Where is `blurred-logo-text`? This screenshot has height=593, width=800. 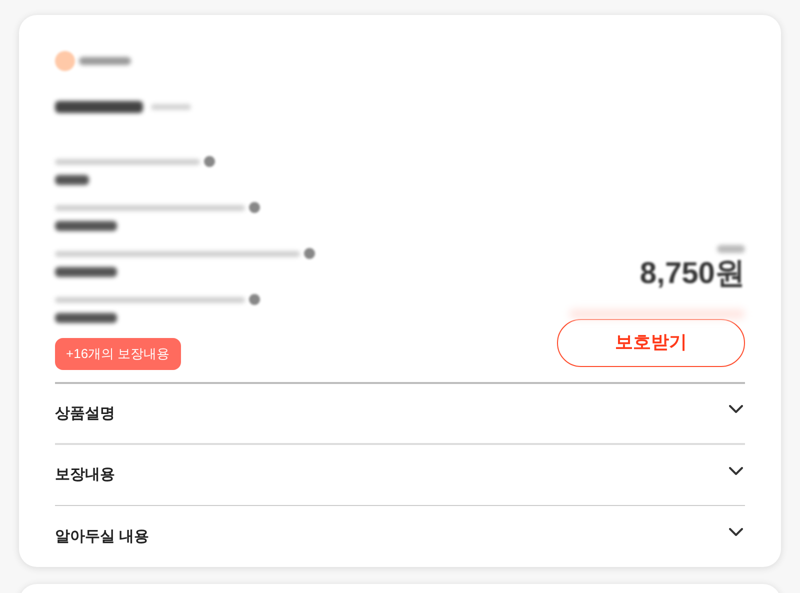
blurred-logo-text is located at coordinates (105, 61).